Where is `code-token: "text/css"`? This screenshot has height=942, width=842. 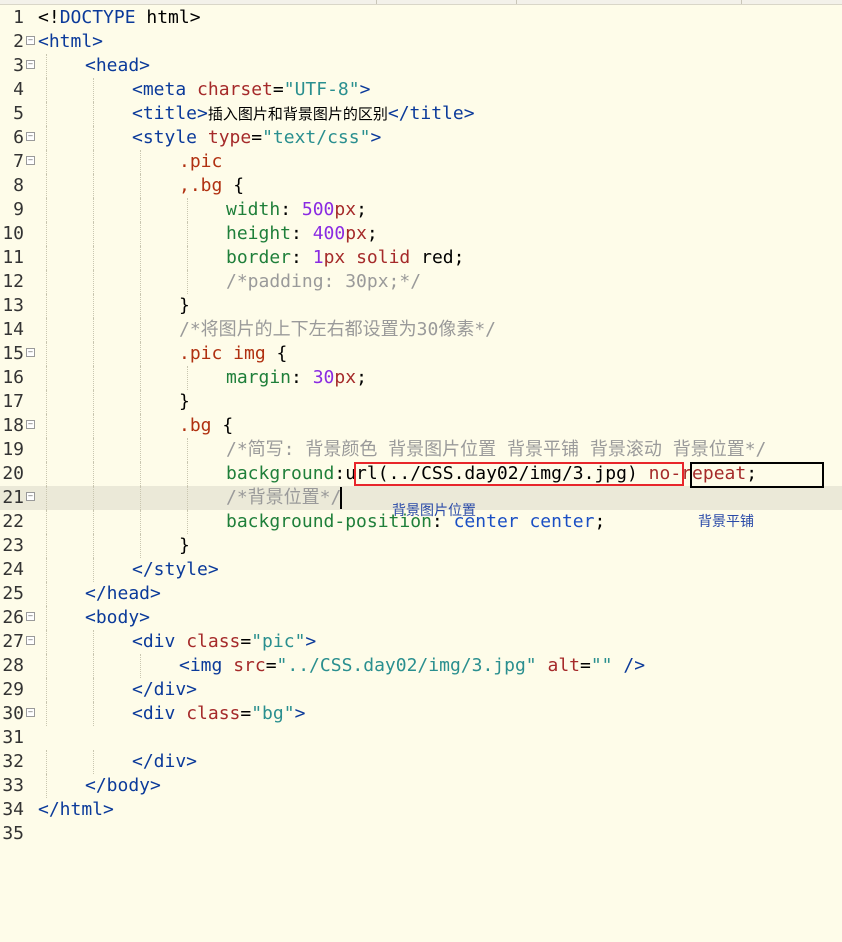
code-token: "text/css" is located at coordinates (316, 137).